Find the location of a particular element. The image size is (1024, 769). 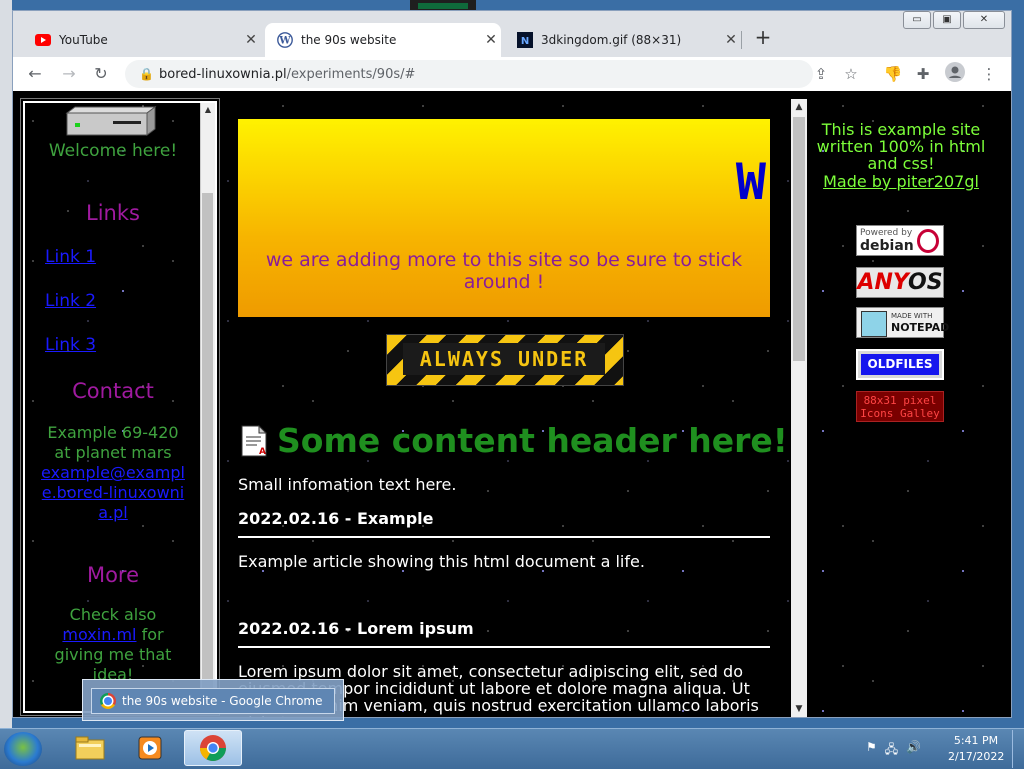

new-tab-button: + is located at coordinates (763, 37).